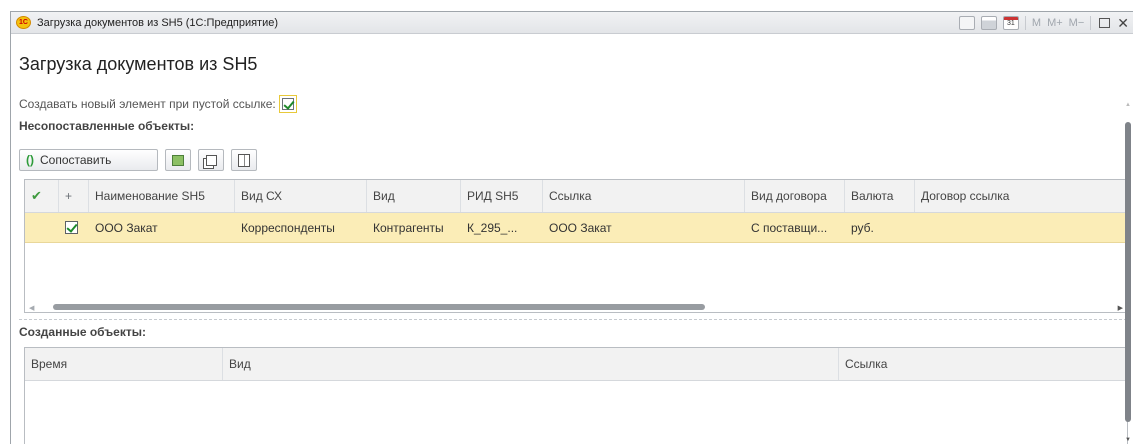 The image size is (1133, 444). What do you see at coordinates (30, 160) in the screenshot?
I see `refresh-icon: ()` at bounding box center [30, 160].